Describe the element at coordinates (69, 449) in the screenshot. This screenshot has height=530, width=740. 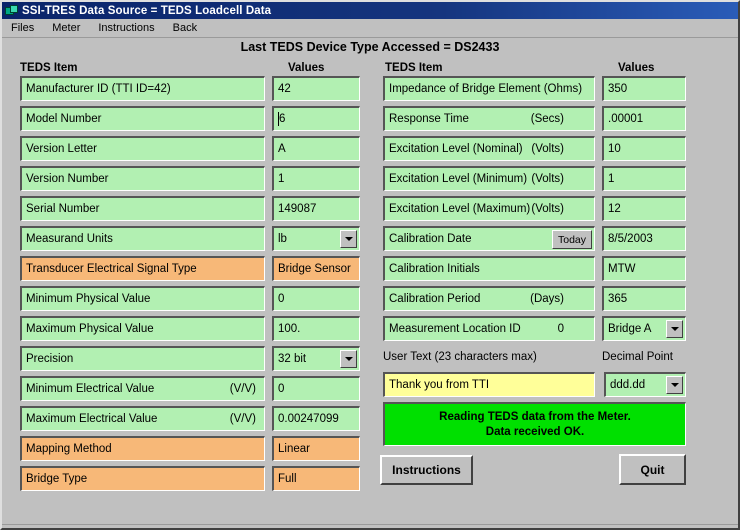
I see `left-row-label-text: Mapping Method` at that location.